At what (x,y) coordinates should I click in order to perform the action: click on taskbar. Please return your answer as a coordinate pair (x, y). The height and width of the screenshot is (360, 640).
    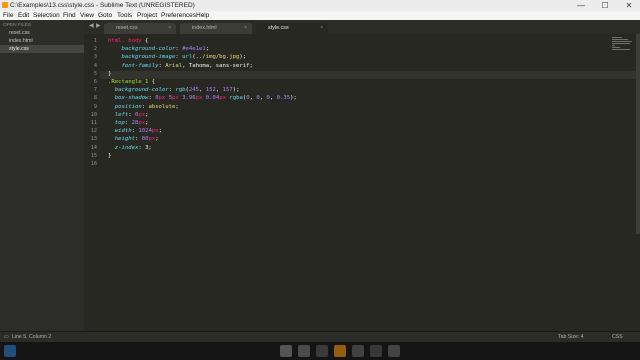
    Looking at the image, I should click on (320, 351).